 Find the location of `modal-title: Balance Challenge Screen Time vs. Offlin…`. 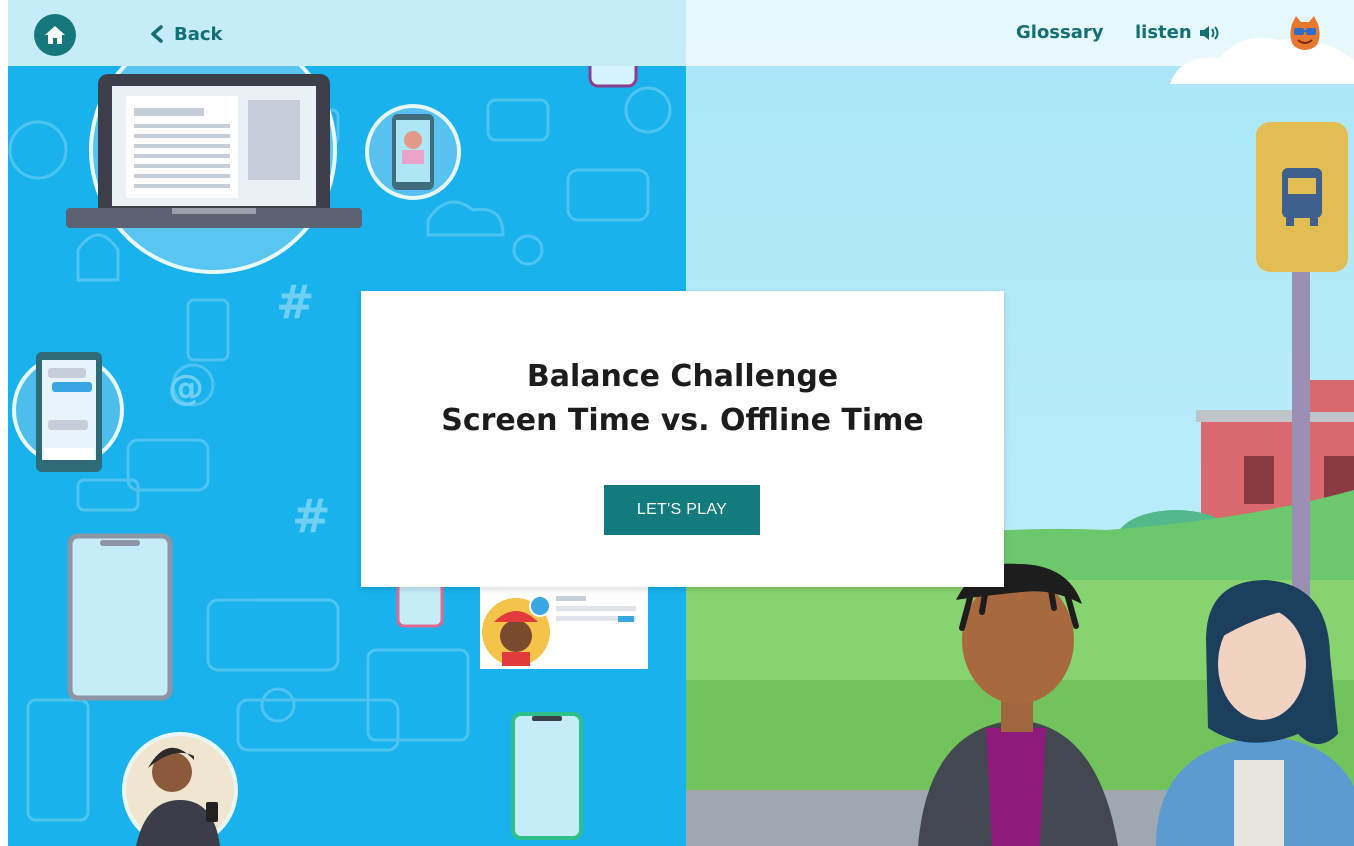

modal-title: Balance Challenge Screen Time vs. Offlin… is located at coordinates (682, 399).